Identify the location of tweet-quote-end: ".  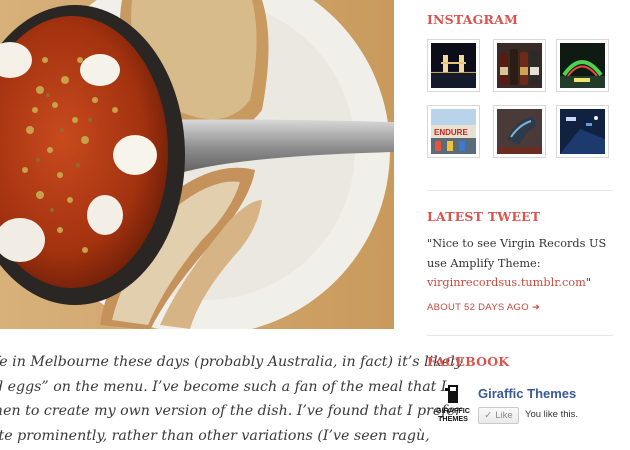
(588, 282).